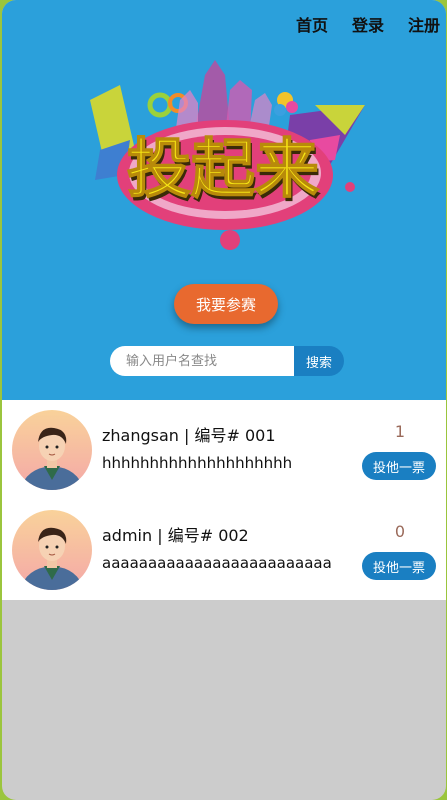 The width and height of the screenshot is (447, 800). I want to click on top-nav: 首页 登录 注册, so click(368, 24).